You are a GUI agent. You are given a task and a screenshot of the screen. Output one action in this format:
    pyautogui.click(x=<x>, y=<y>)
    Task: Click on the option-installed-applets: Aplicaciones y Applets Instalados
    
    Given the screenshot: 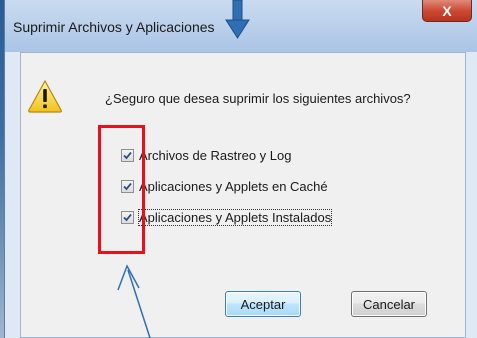 What is the action you would take?
    pyautogui.click(x=227, y=217)
    